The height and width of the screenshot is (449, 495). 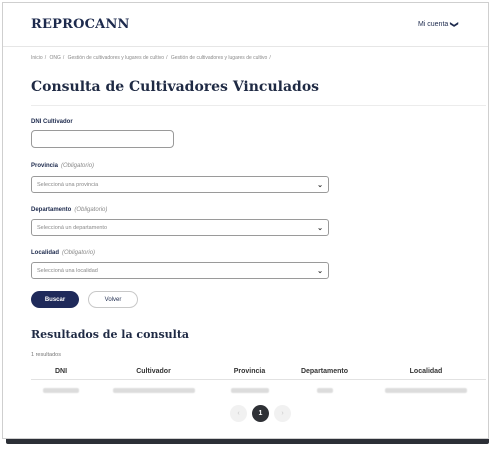 What do you see at coordinates (180, 227) in the screenshot?
I see `departamento-select: Seleccioná un departamento ⌄` at bounding box center [180, 227].